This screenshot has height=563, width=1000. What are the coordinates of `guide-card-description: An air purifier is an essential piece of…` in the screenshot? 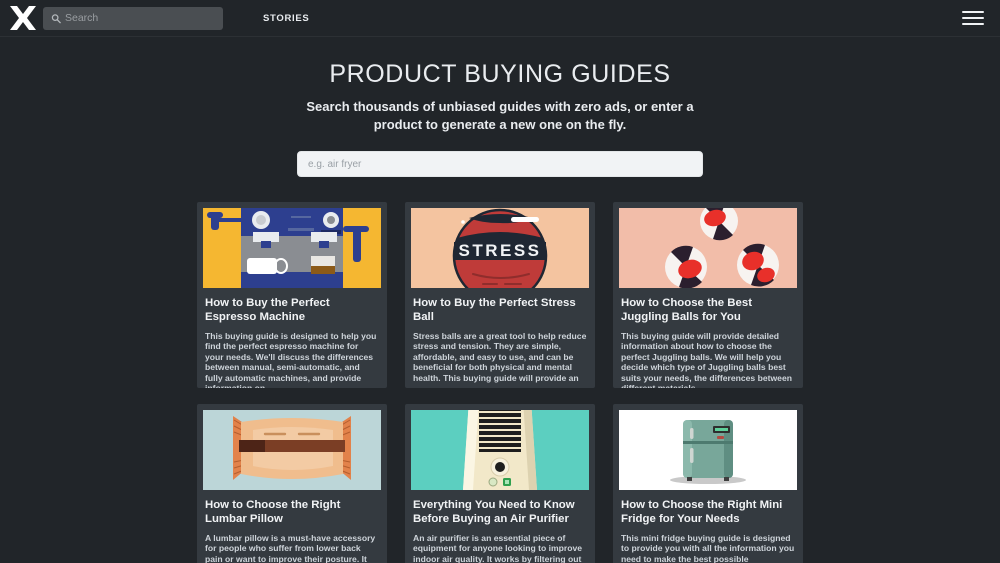 It's located at (498, 548).